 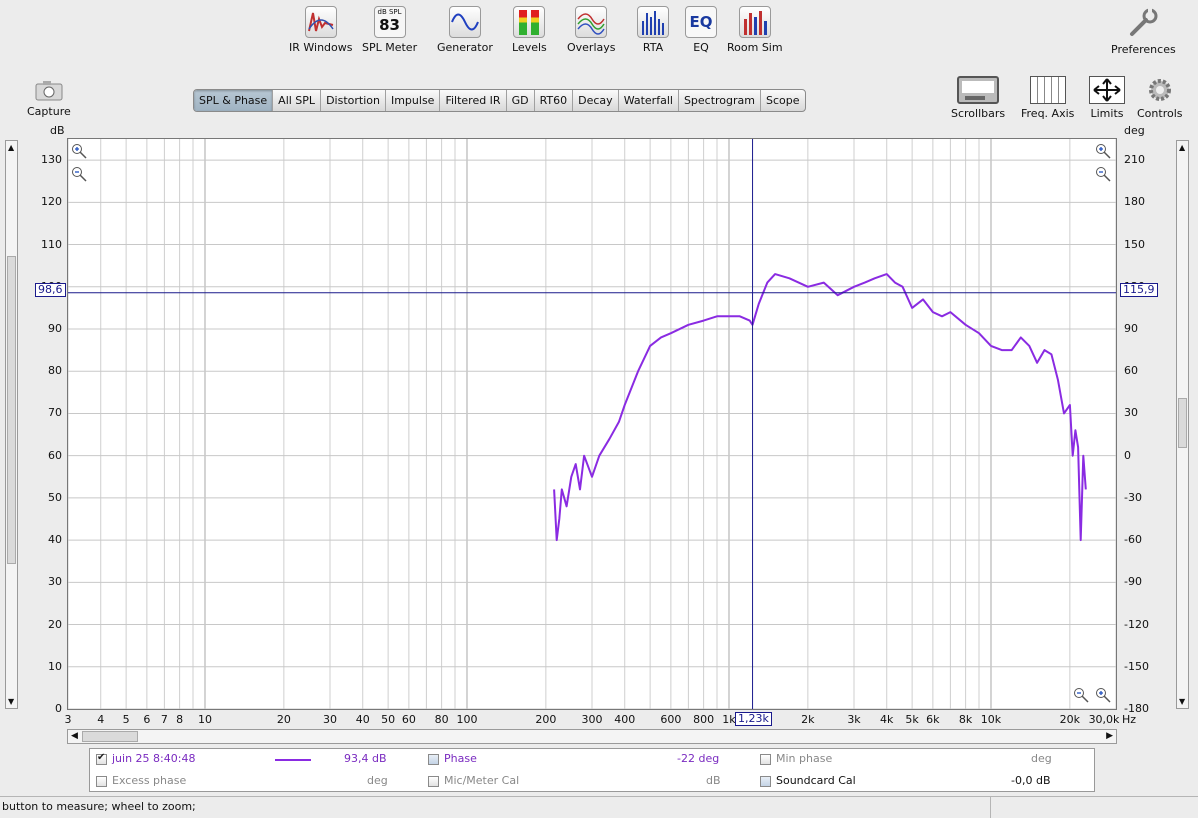 What do you see at coordinates (101, 719) in the screenshot?
I see `x-tick-label: 4` at bounding box center [101, 719].